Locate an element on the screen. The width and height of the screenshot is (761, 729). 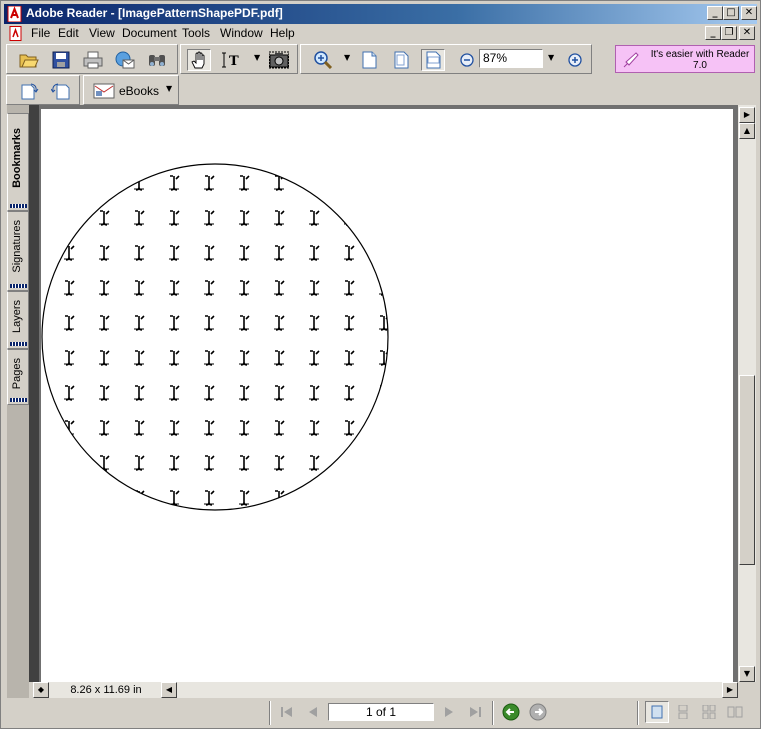
next-view-button is located at coordinates (538, 712).